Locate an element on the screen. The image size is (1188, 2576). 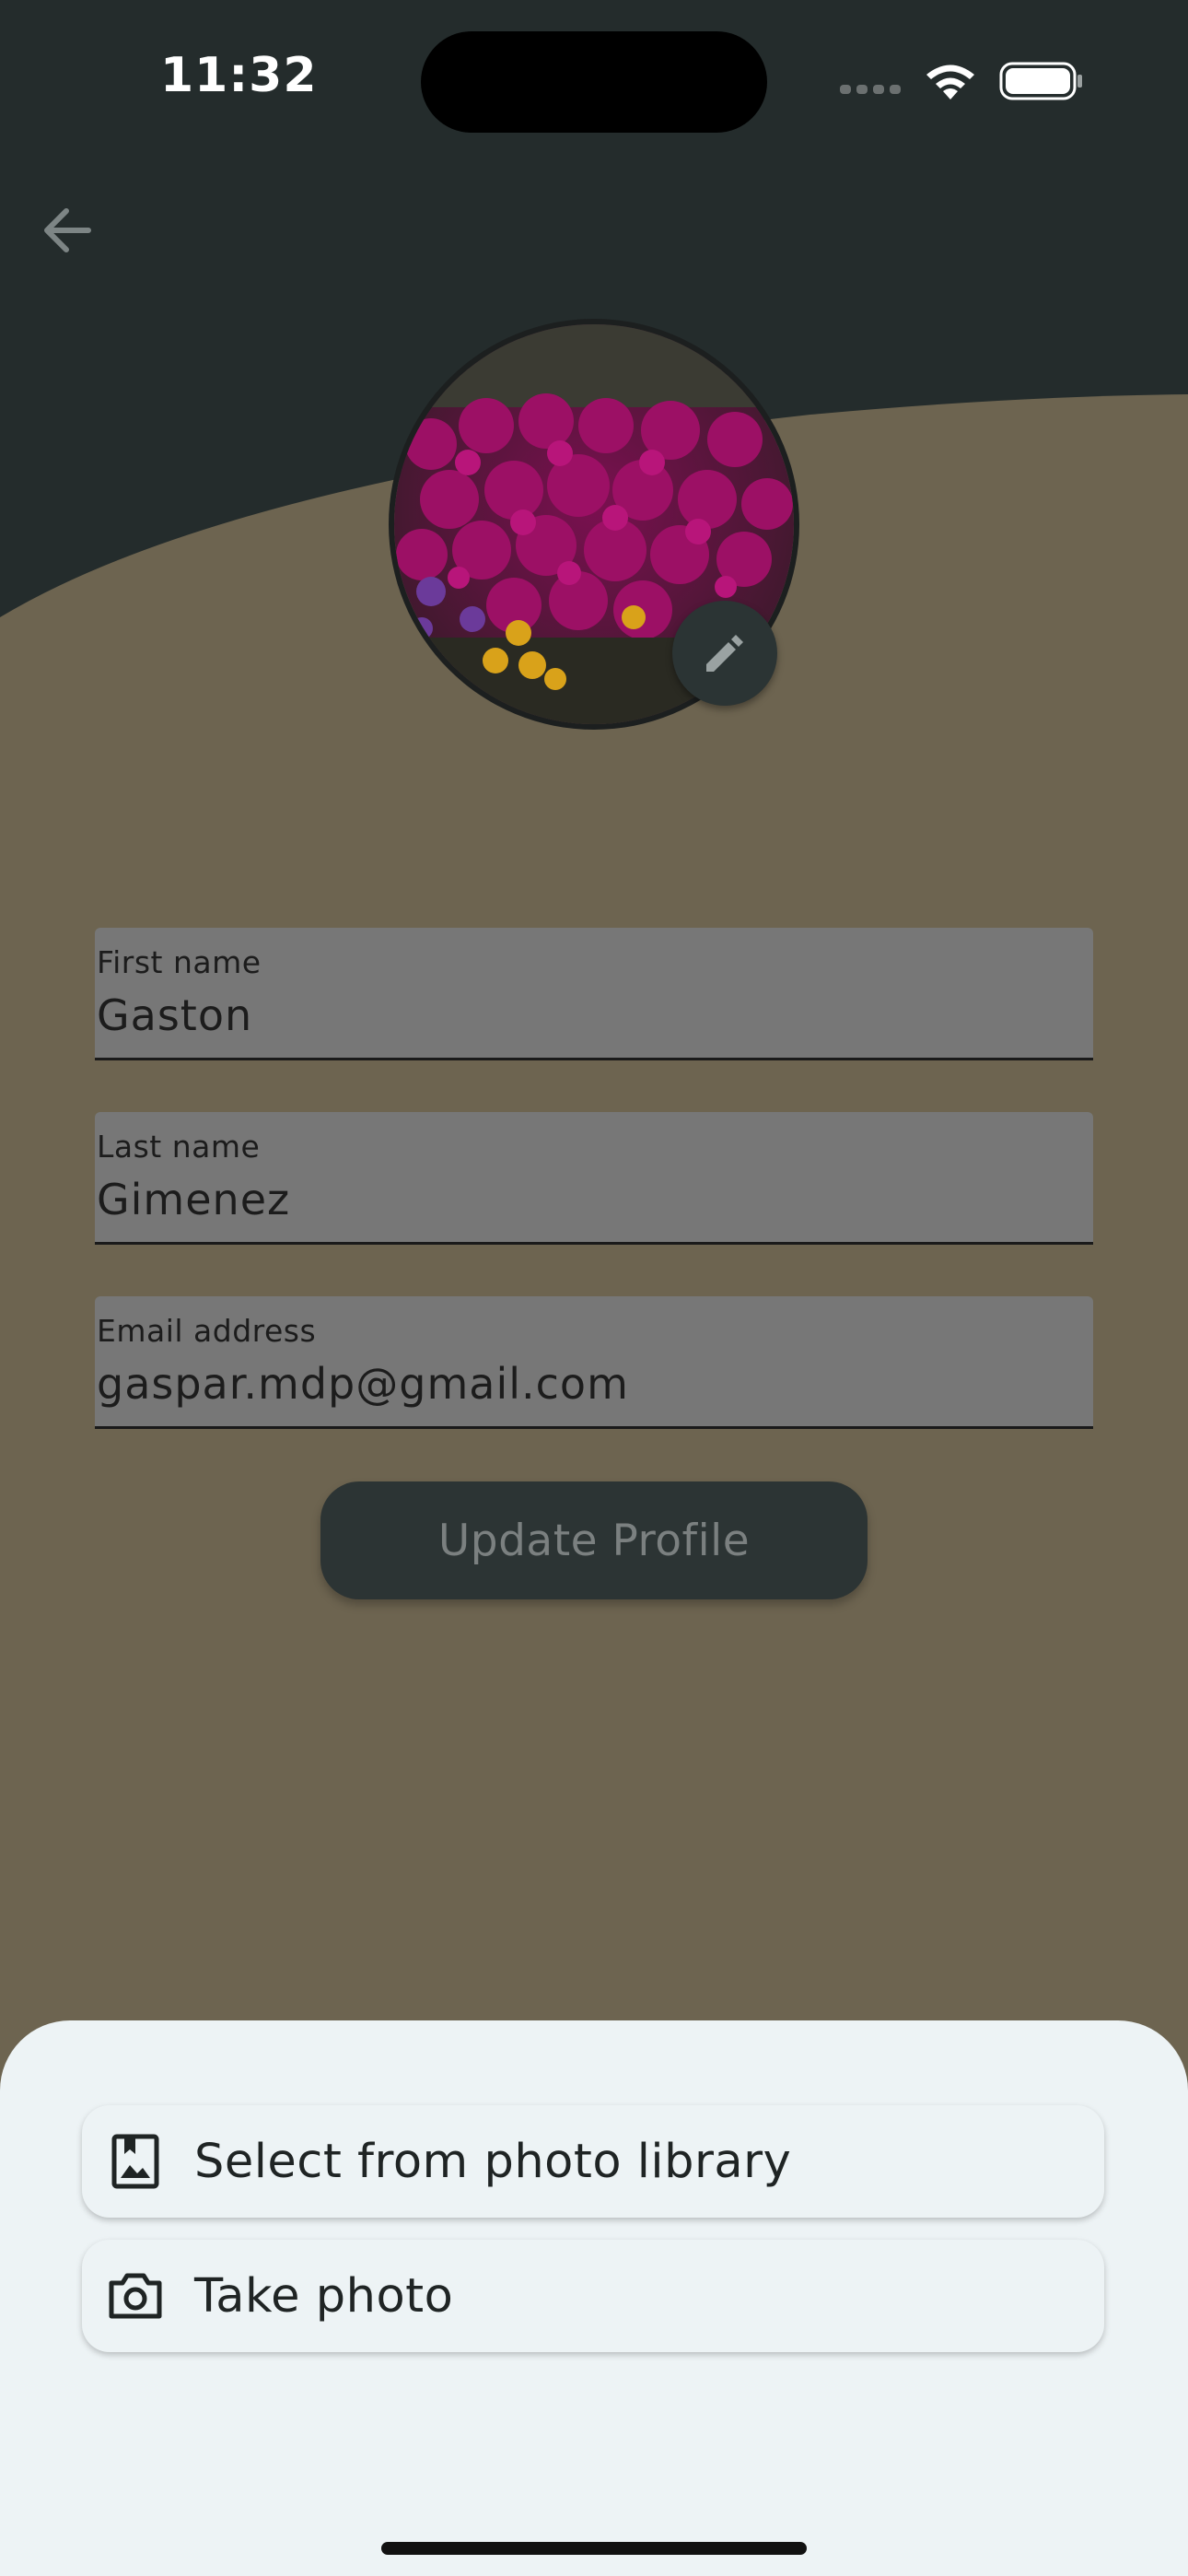
status-icons is located at coordinates (961, 81).